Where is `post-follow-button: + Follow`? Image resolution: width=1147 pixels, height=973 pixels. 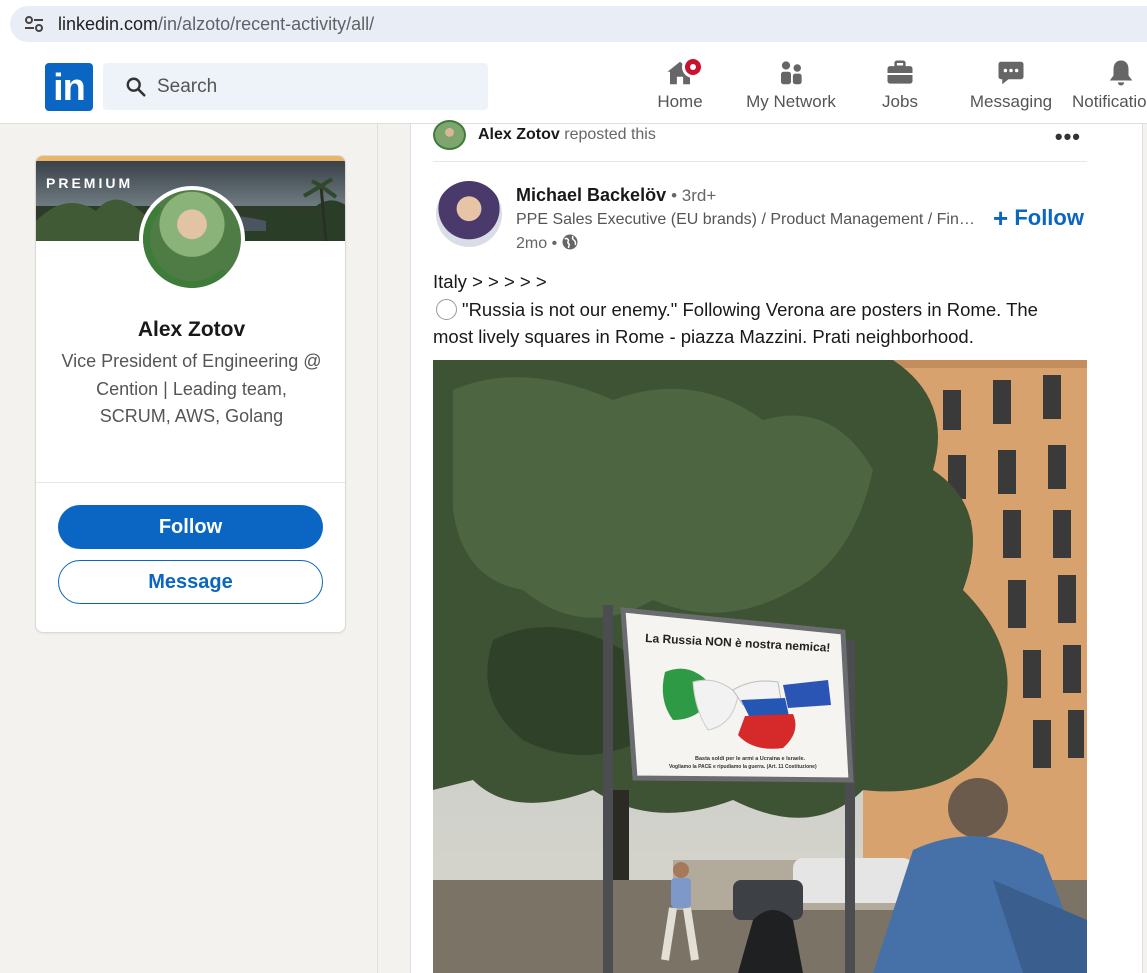
post-follow-button: + Follow is located at coordinates (1038, 218).